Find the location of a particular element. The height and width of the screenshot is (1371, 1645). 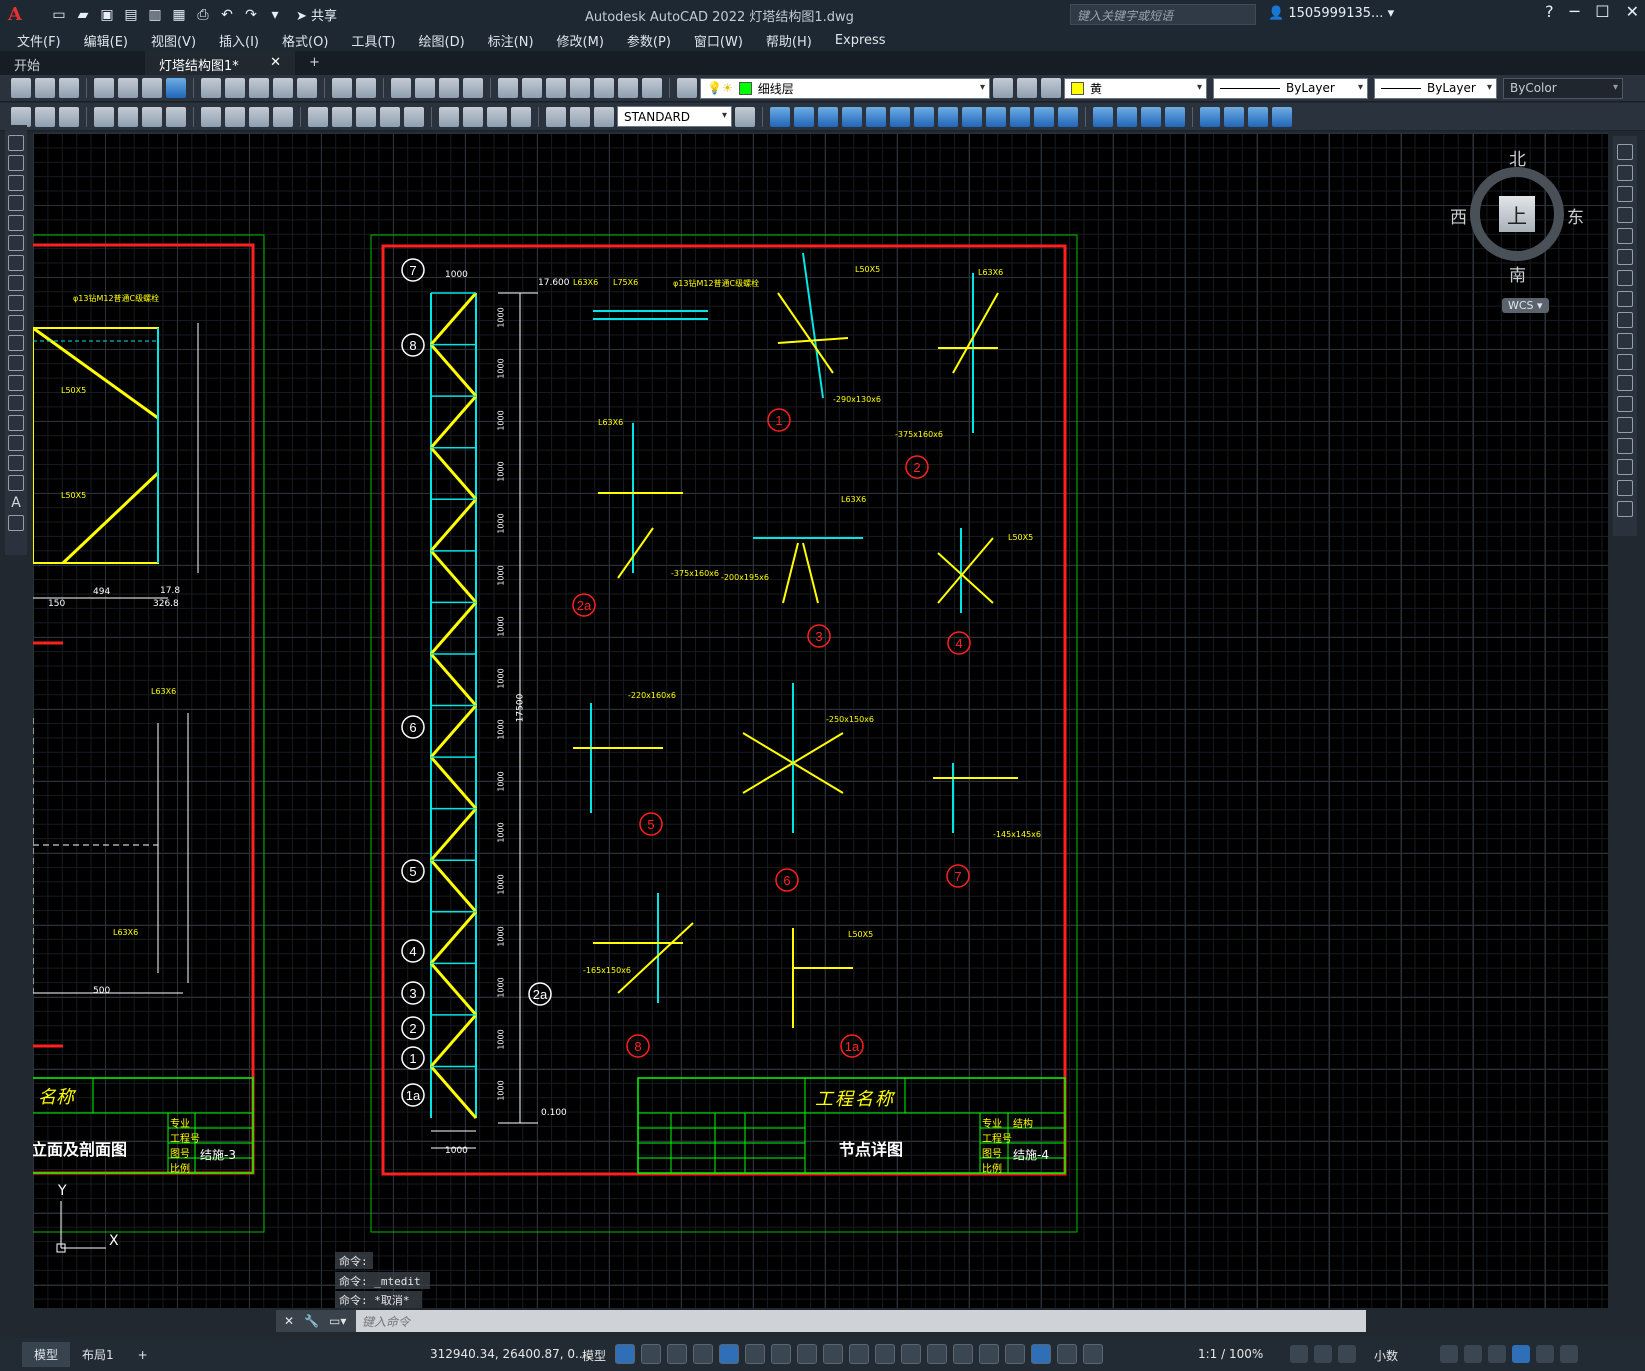

table-icon is located at coordinates (16, 483).